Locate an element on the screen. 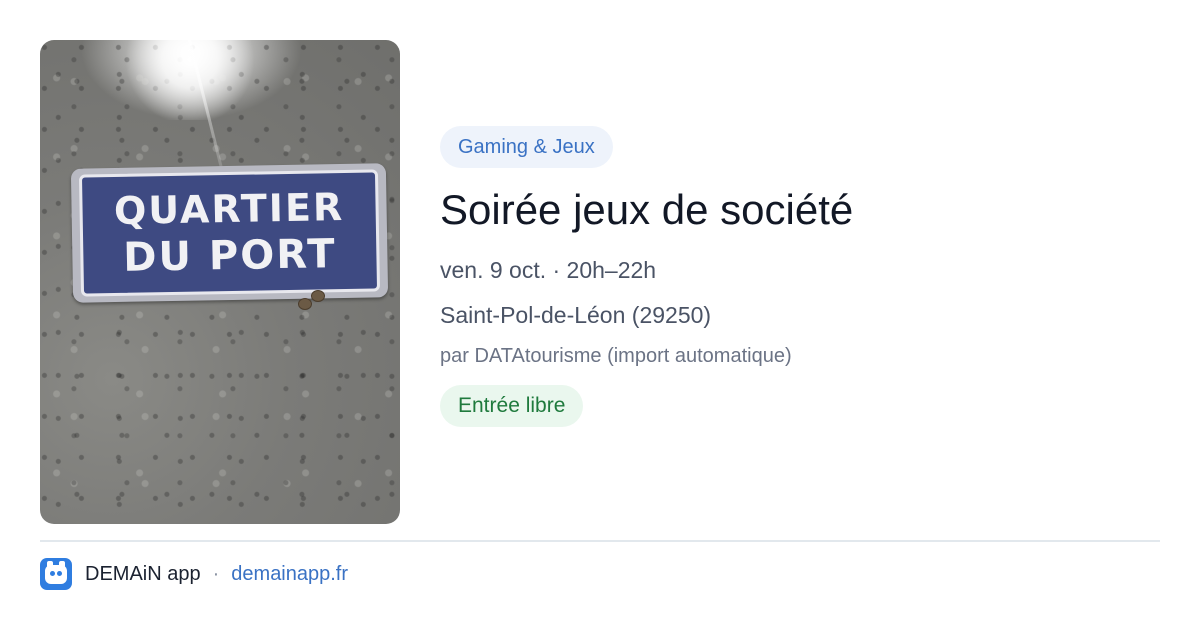 The height and width of the screenshot is (630, 1200). logo-face is located at coordinates (56, 574).